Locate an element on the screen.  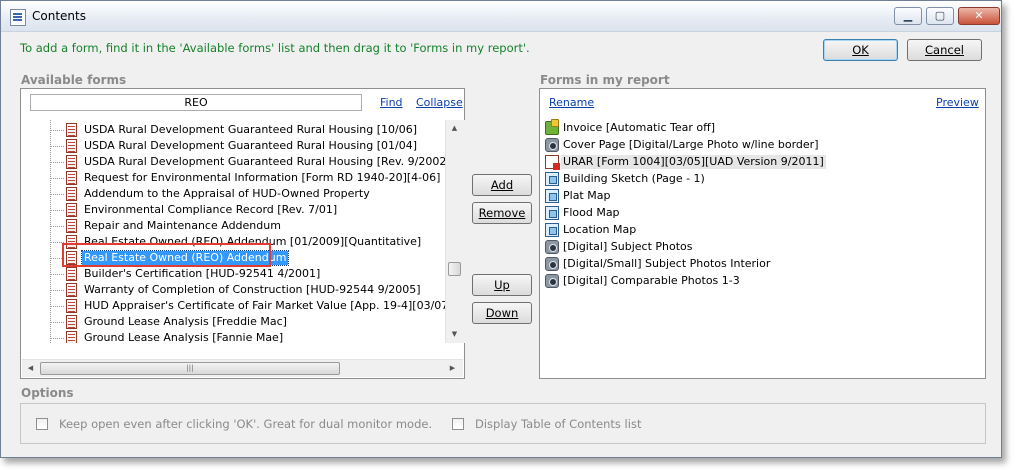
scroll-left-arrow: ◀ is located at coordinates (30, 368).